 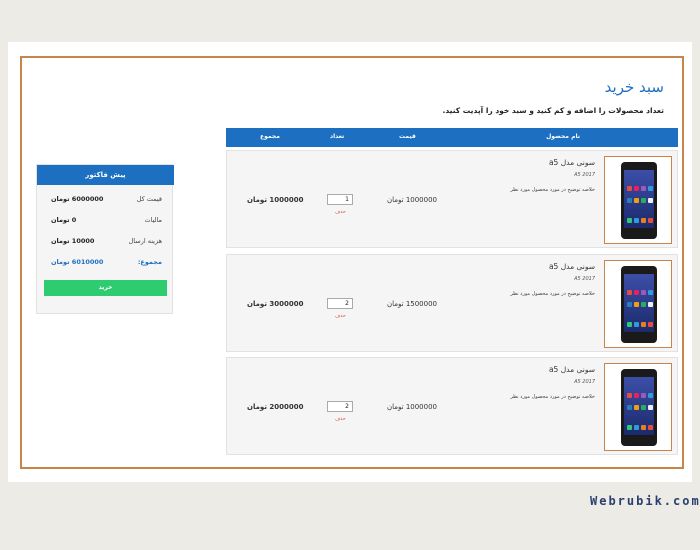 What do you see at coordinates (105, 288) in the screenshot?
I see `buy-button: خرید` at bounding box center [105, 288].